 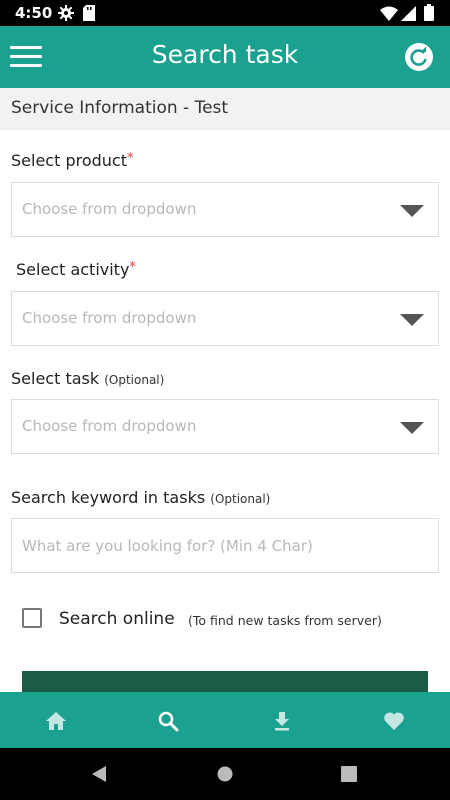 I want to click on nav-favorites, so click(x=394, y=720).